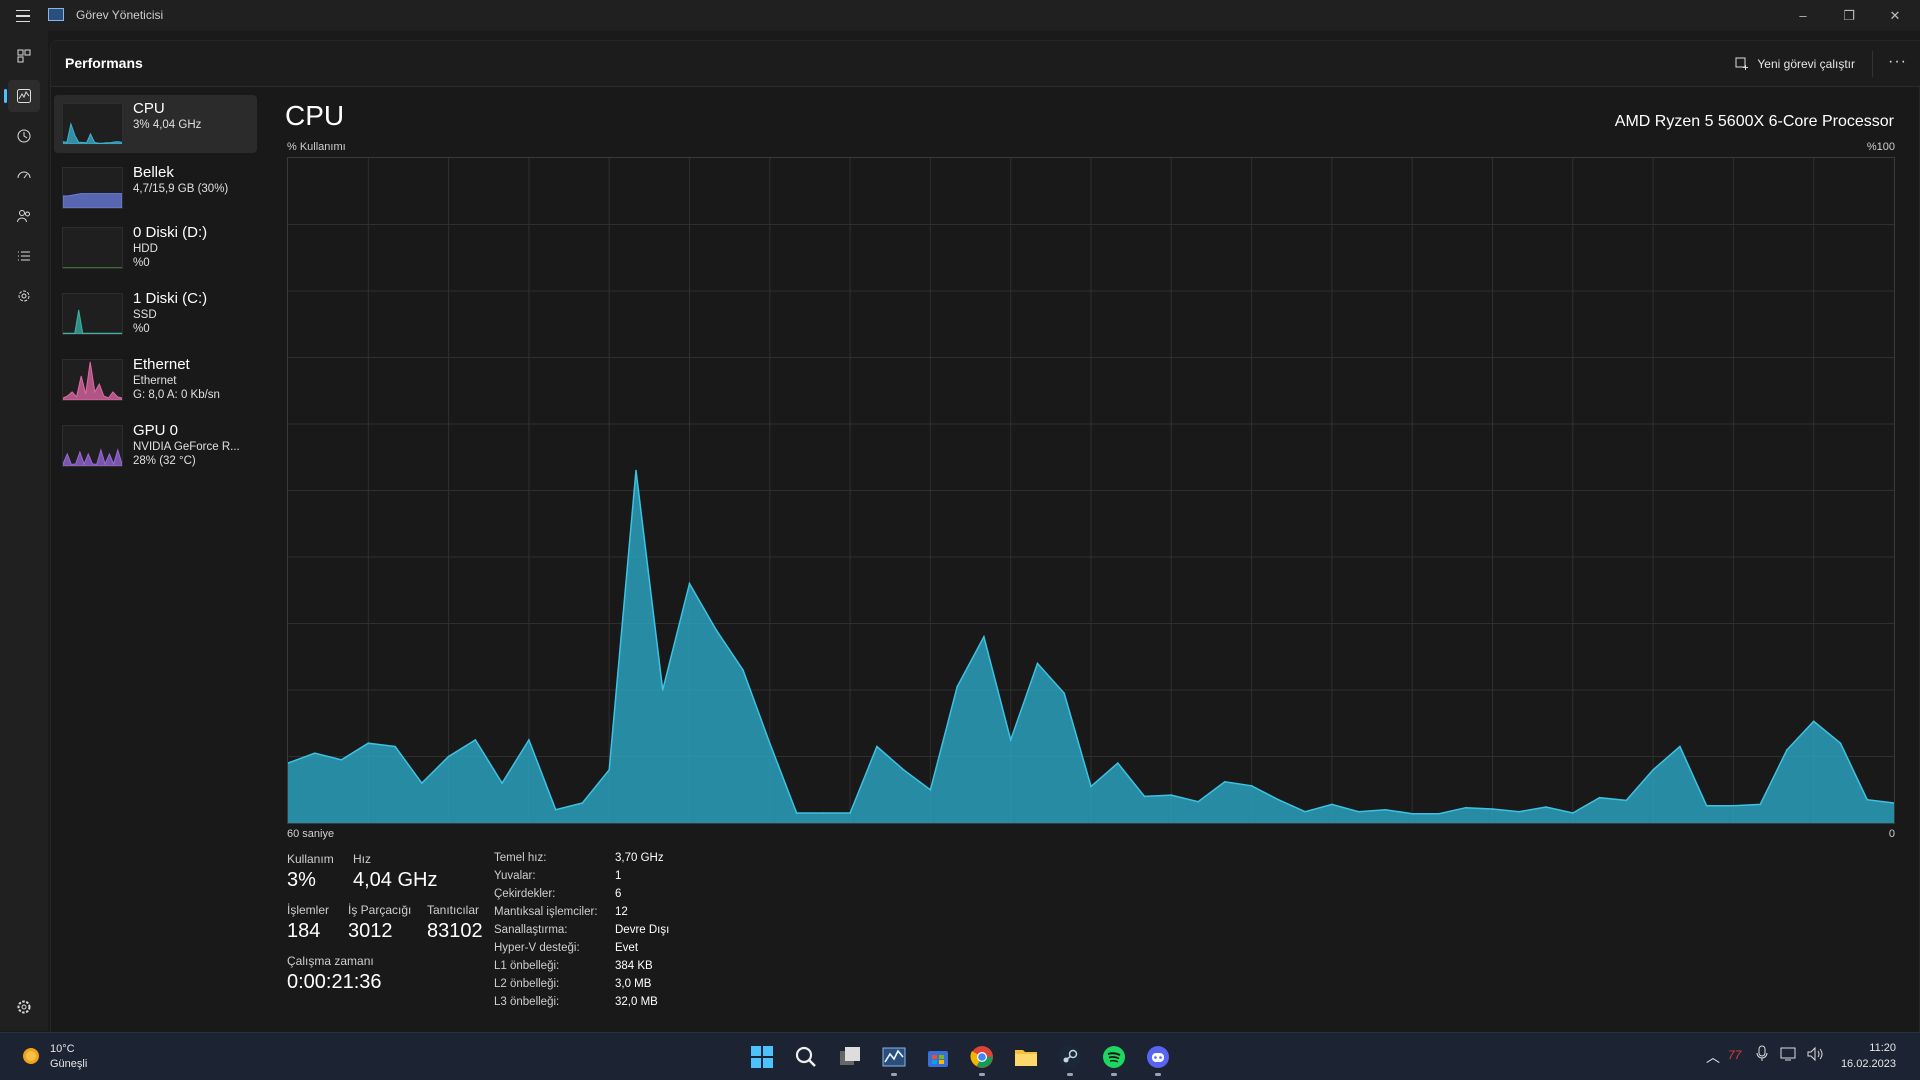  I want to click on more-options-icon: ···, so click(1897, 62).